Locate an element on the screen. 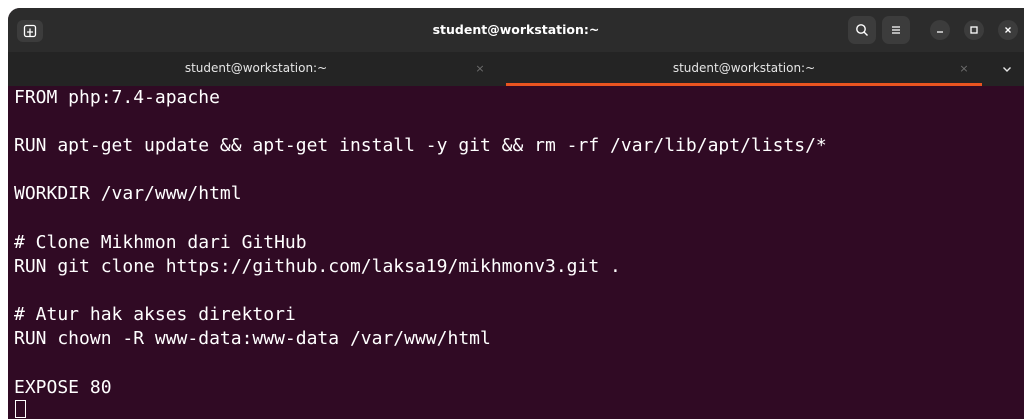  search-icon is located at coordinates (862, 30).